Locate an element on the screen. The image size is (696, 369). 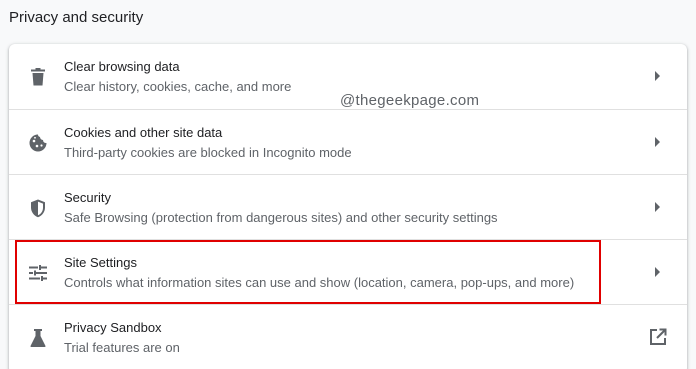
row-description: Clear history, cookies, cache, and more is located at coordinates (178, 86).